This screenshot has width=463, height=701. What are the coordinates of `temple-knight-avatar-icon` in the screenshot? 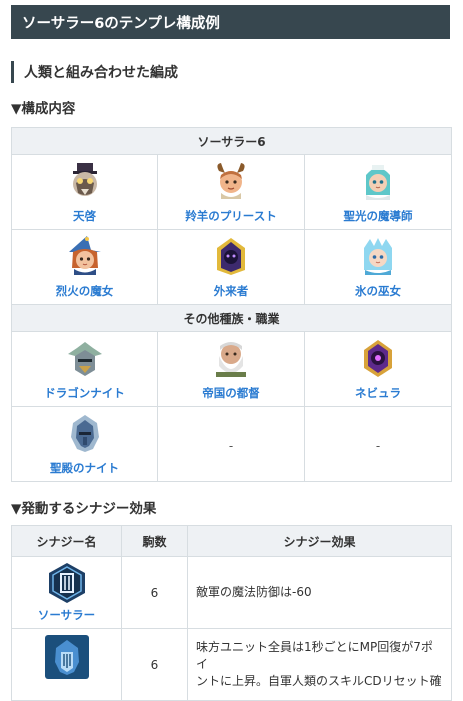 It's located at (84, 433).